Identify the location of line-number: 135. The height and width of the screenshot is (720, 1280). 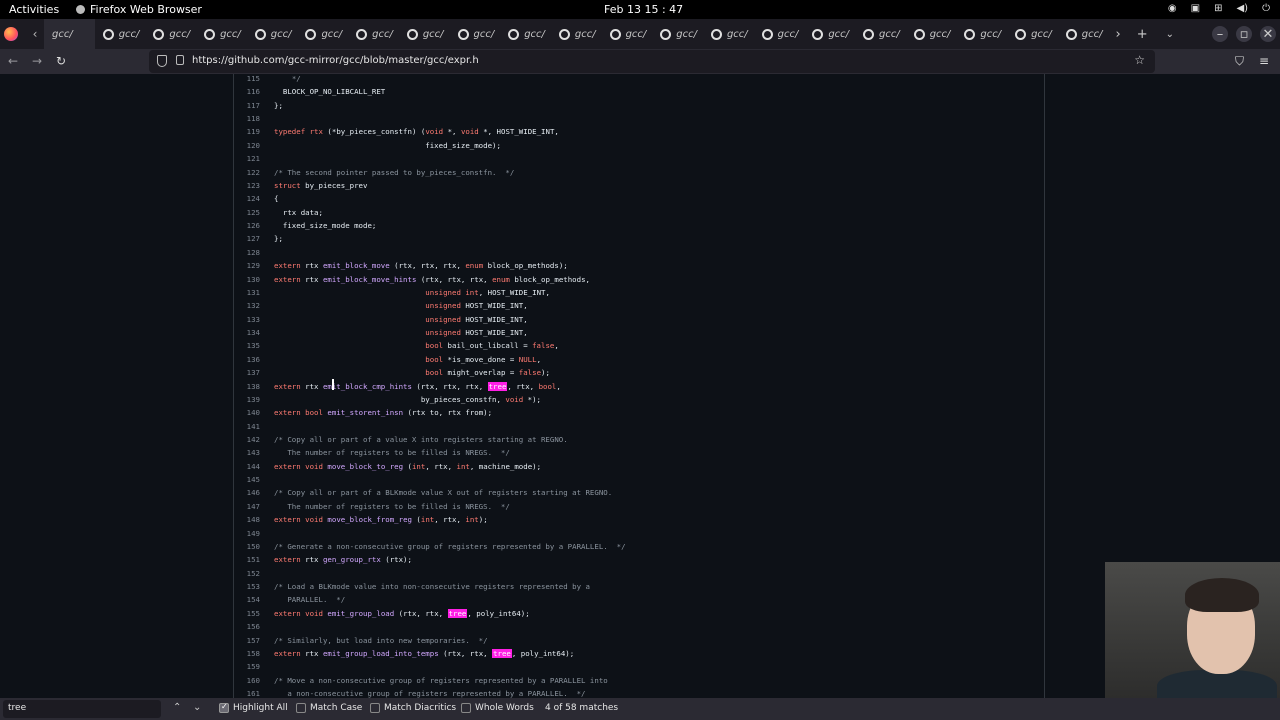
(247, 345).